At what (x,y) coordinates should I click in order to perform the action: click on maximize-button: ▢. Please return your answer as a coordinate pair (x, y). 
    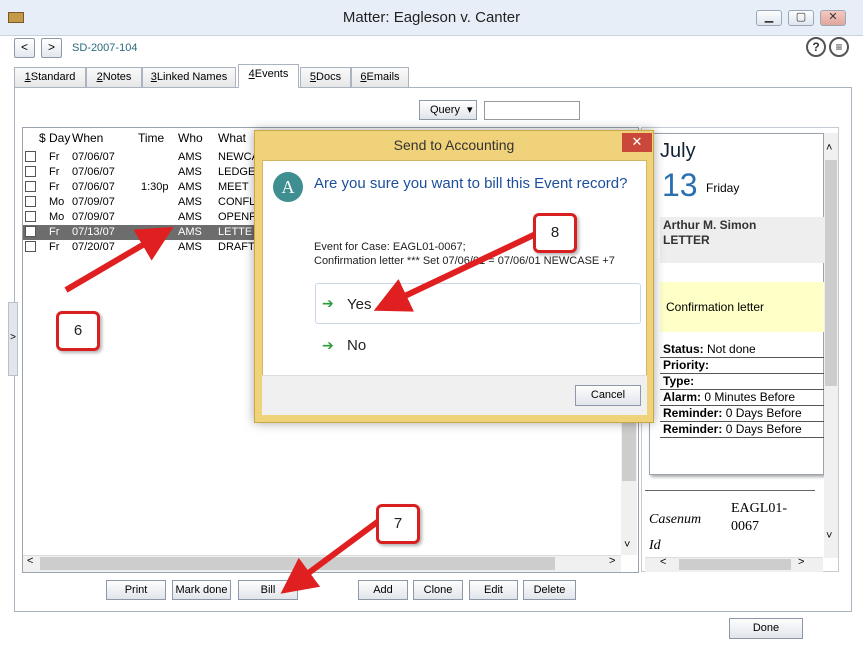
    Looking at the image, I should click on (801, 18).